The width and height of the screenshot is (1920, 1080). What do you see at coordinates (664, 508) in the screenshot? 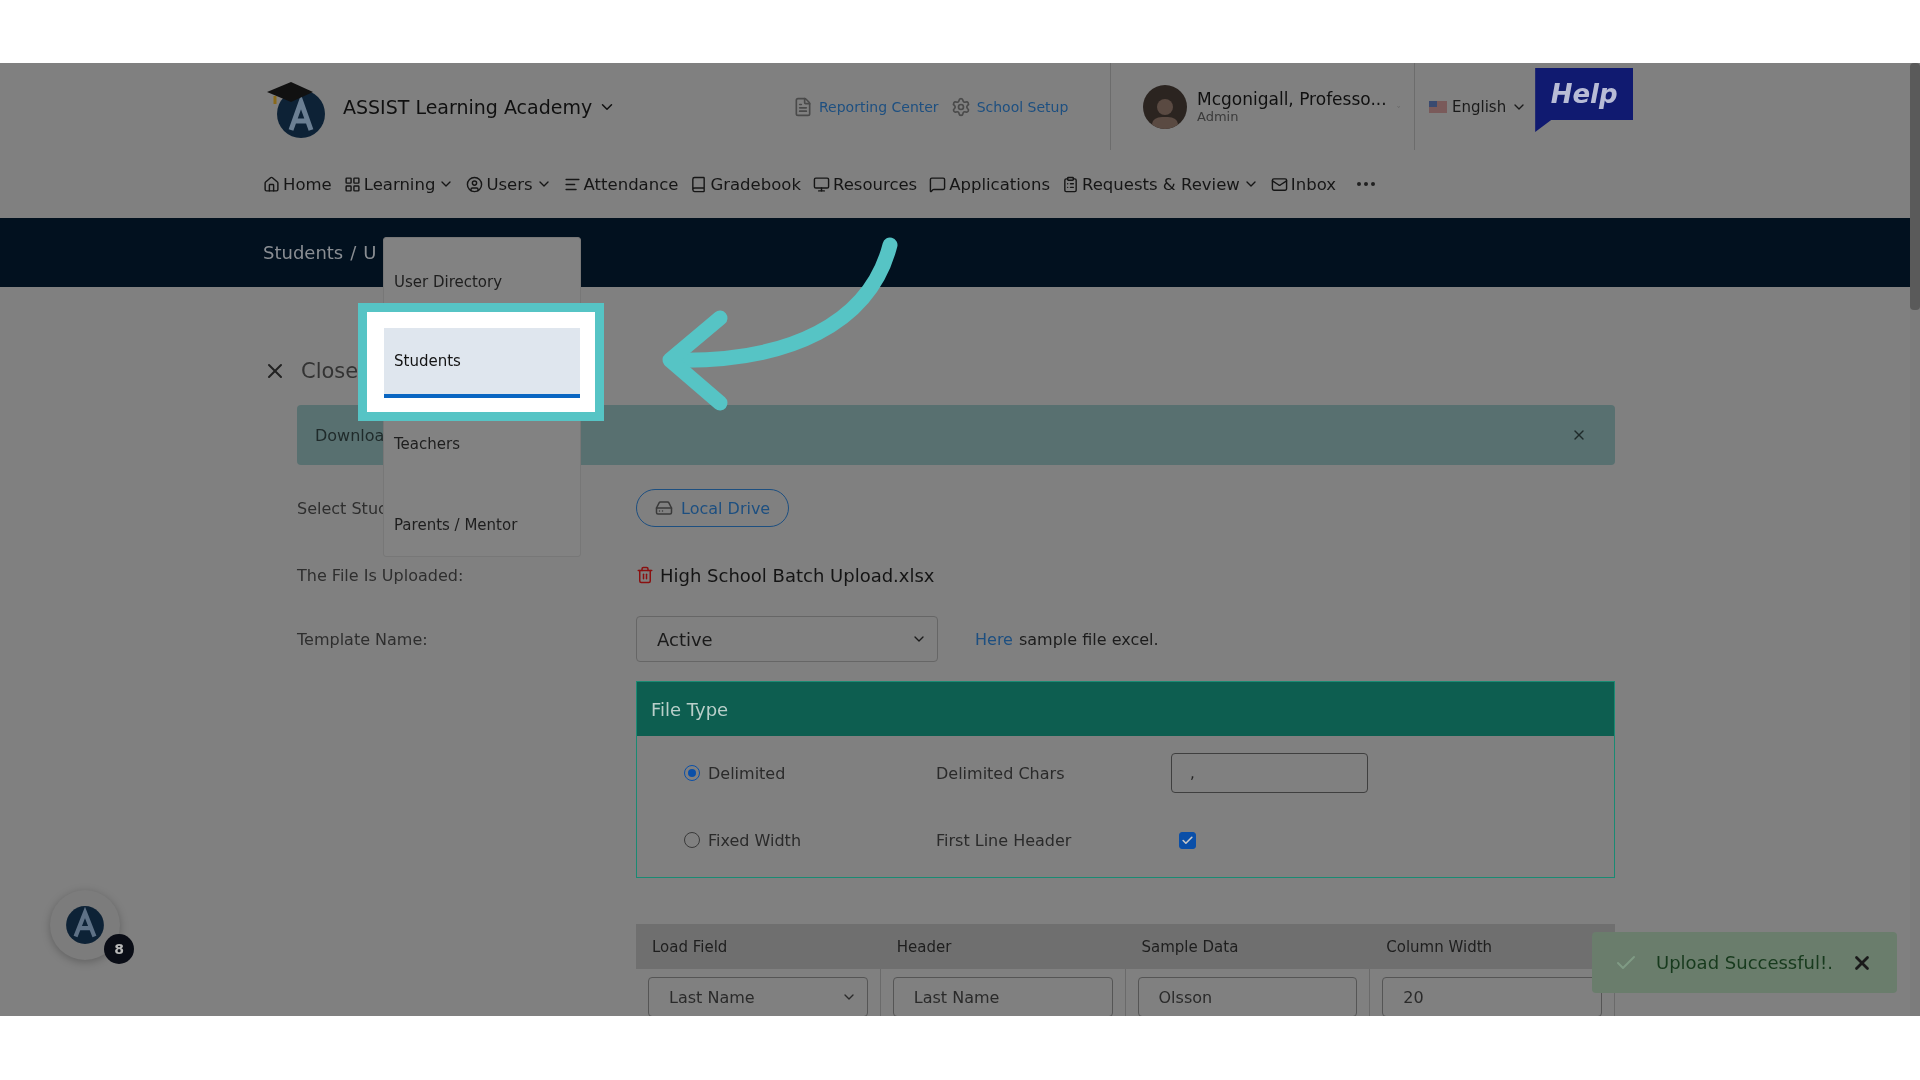
I see `drive-icon` at bounding box center [664, 508].